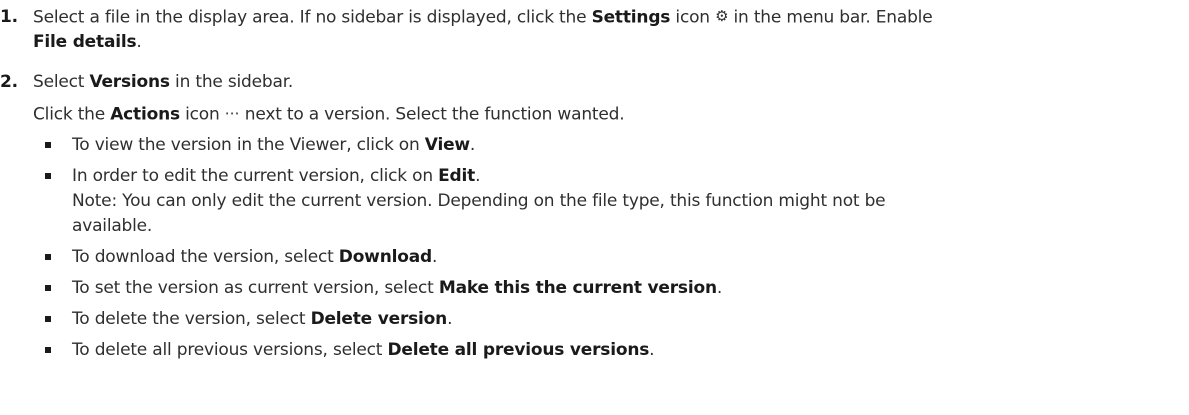  I want to click on file-details-term: File details, so click(85, 42).